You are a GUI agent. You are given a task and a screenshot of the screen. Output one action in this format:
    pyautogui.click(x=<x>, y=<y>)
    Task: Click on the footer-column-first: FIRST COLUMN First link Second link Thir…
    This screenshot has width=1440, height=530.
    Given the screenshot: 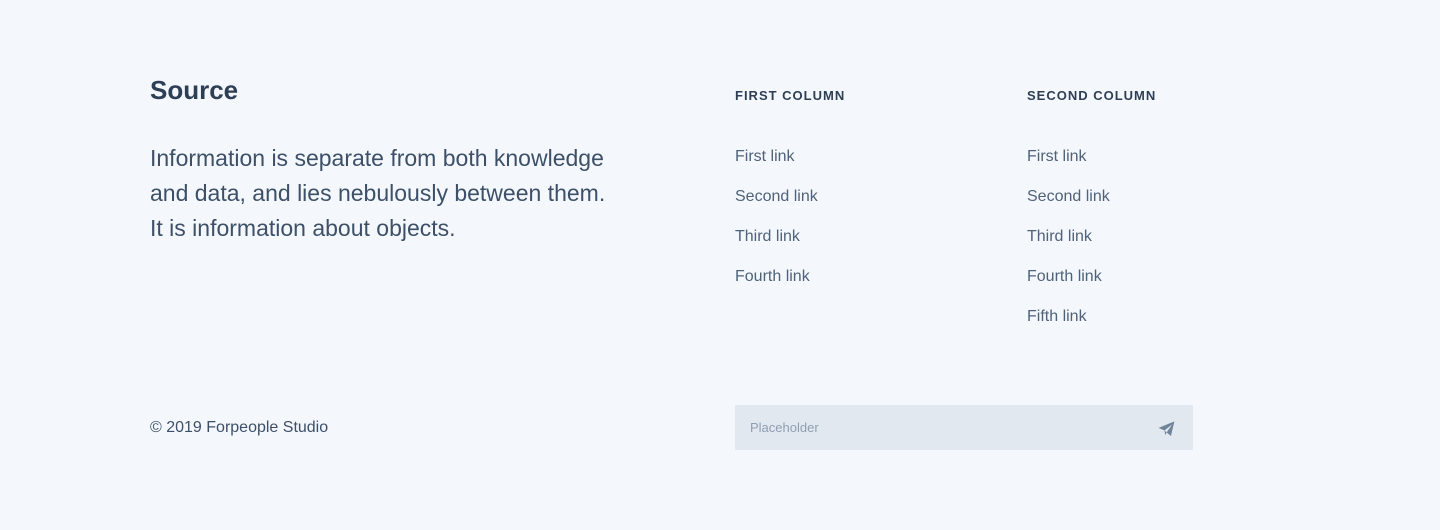 What is the action you would take?
    pyautogui.click(x=790, y=197)
    